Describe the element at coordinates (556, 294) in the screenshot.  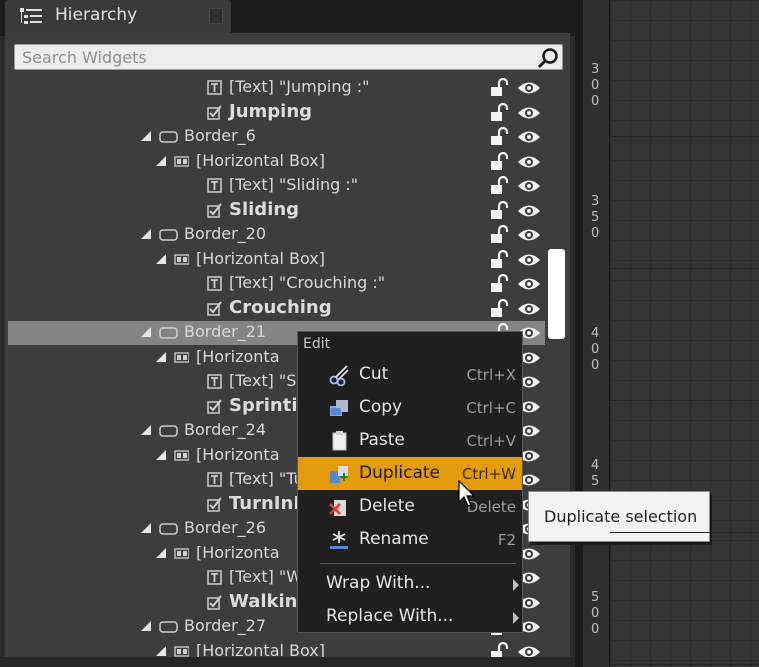
I see `scrollbar-thumb` at that location.